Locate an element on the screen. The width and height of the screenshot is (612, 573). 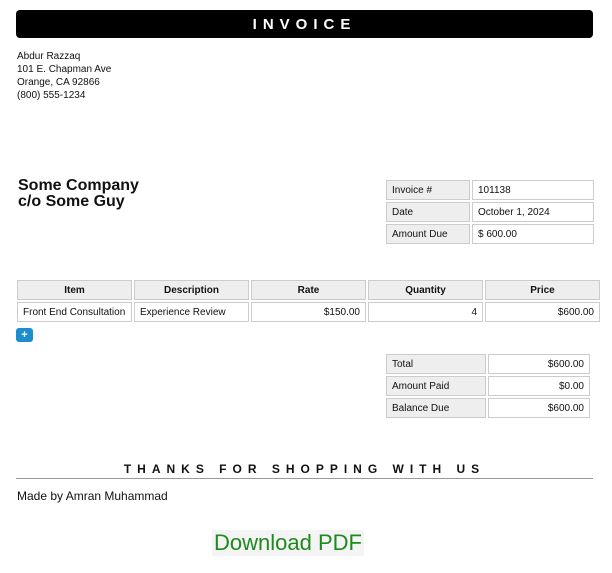
made-by-credit: Made by Amran Muhammad is located at coordinates (92, 496).